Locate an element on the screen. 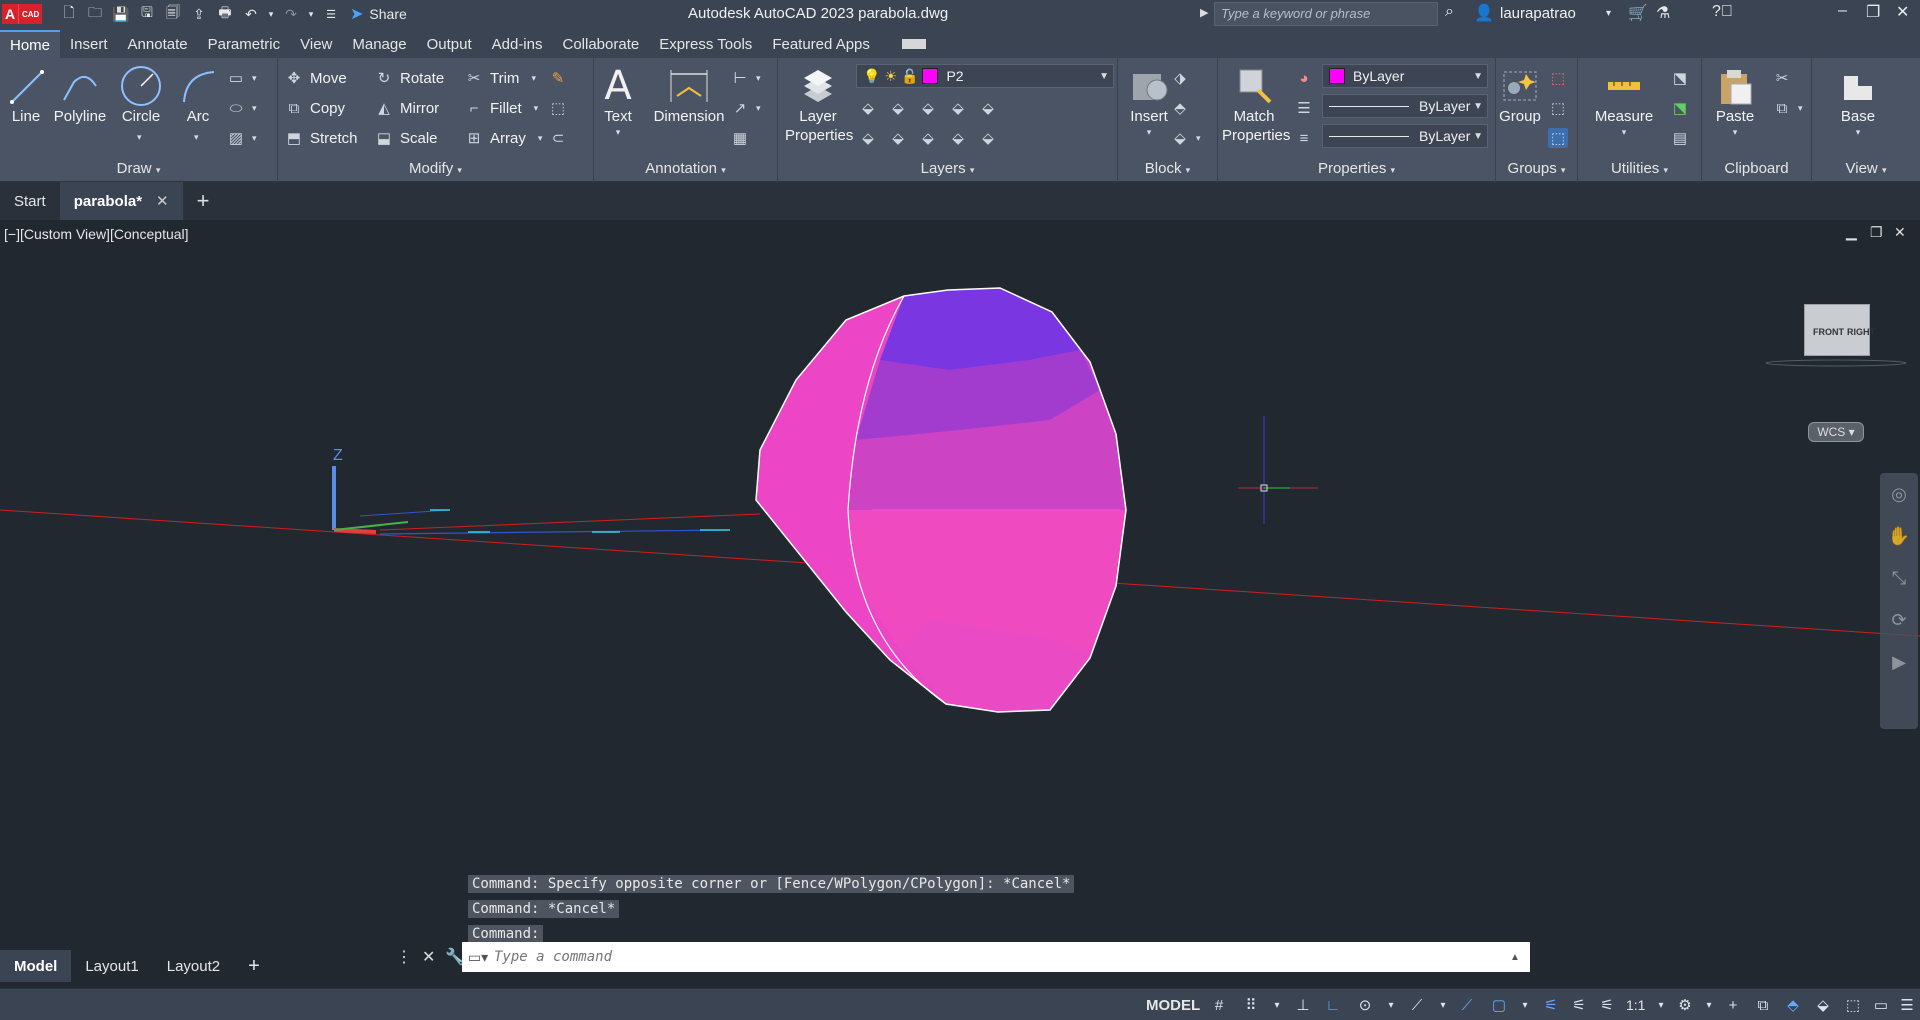 This screenshot has width=1920, height=1020. fillet-button: ⌐ Fillet ▾ is located at coordinates (501, 108).